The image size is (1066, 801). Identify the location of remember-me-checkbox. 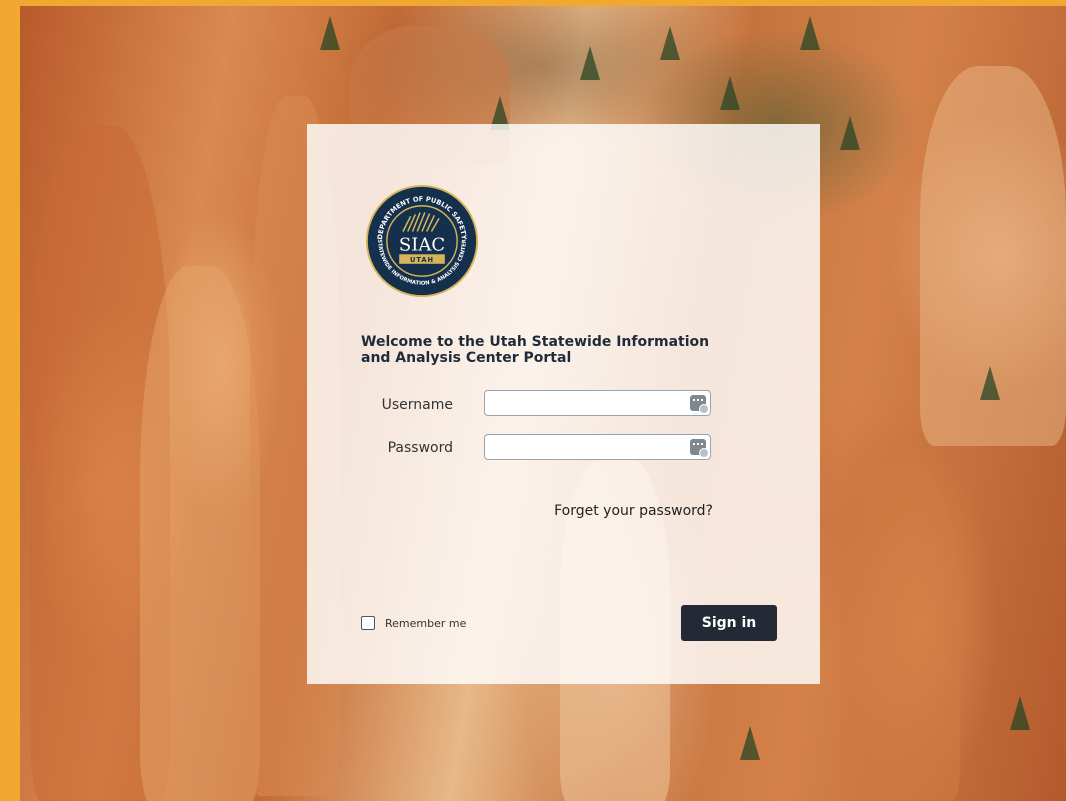
(368, 623).